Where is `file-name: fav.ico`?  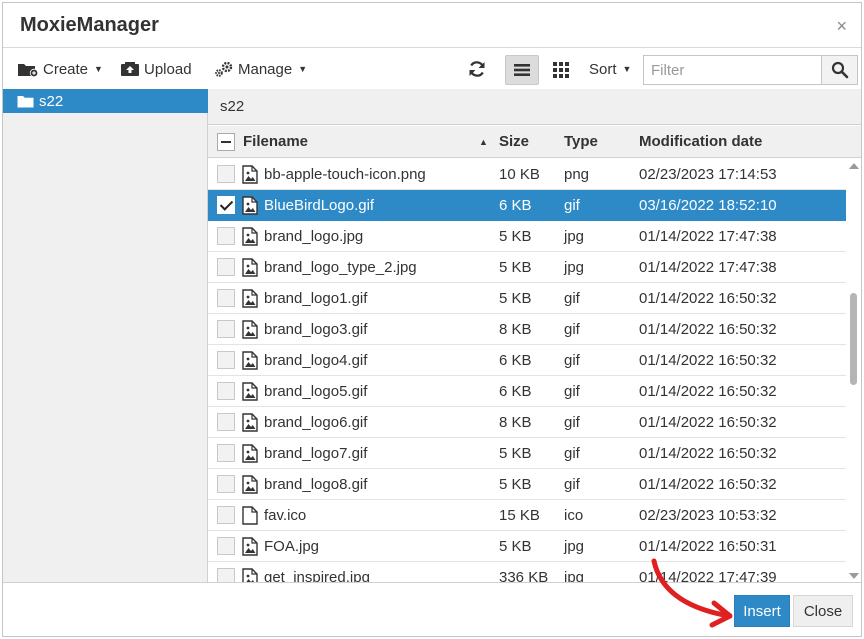
file-name: fav.ico is located at coordinates (285, 515).